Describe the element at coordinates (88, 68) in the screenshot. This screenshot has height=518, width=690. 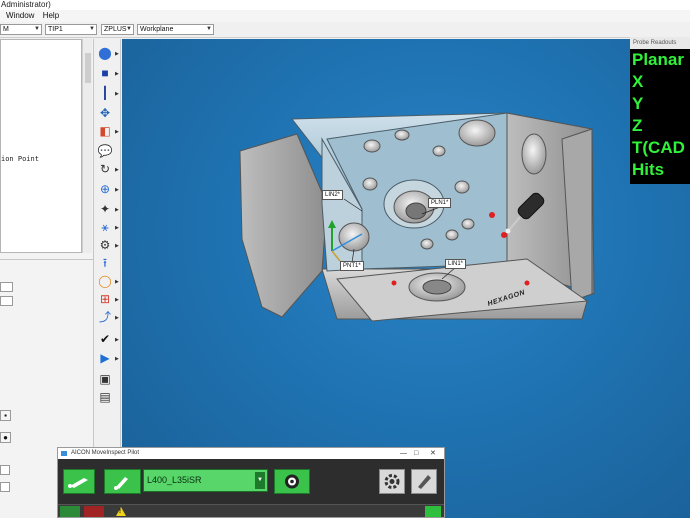
I see `scroll-thumb` at that location.